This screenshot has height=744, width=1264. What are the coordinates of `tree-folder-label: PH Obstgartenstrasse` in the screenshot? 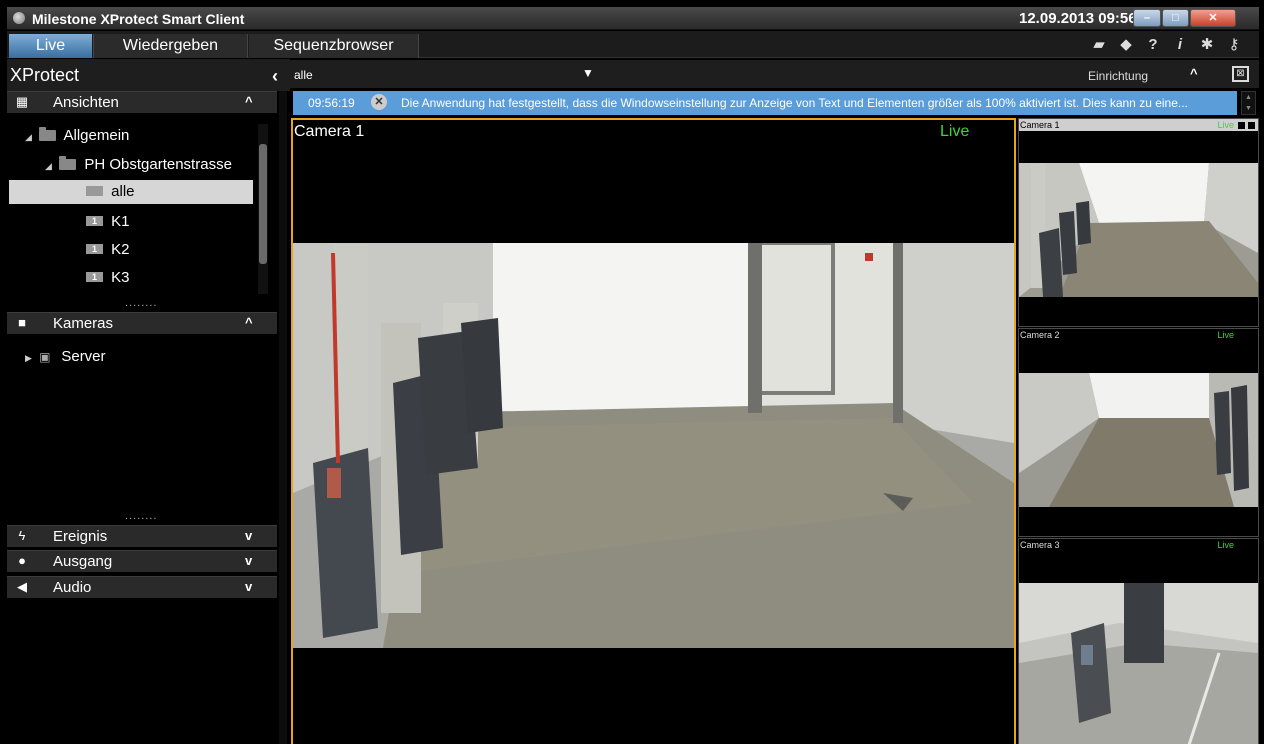 It's located at (158, 164).